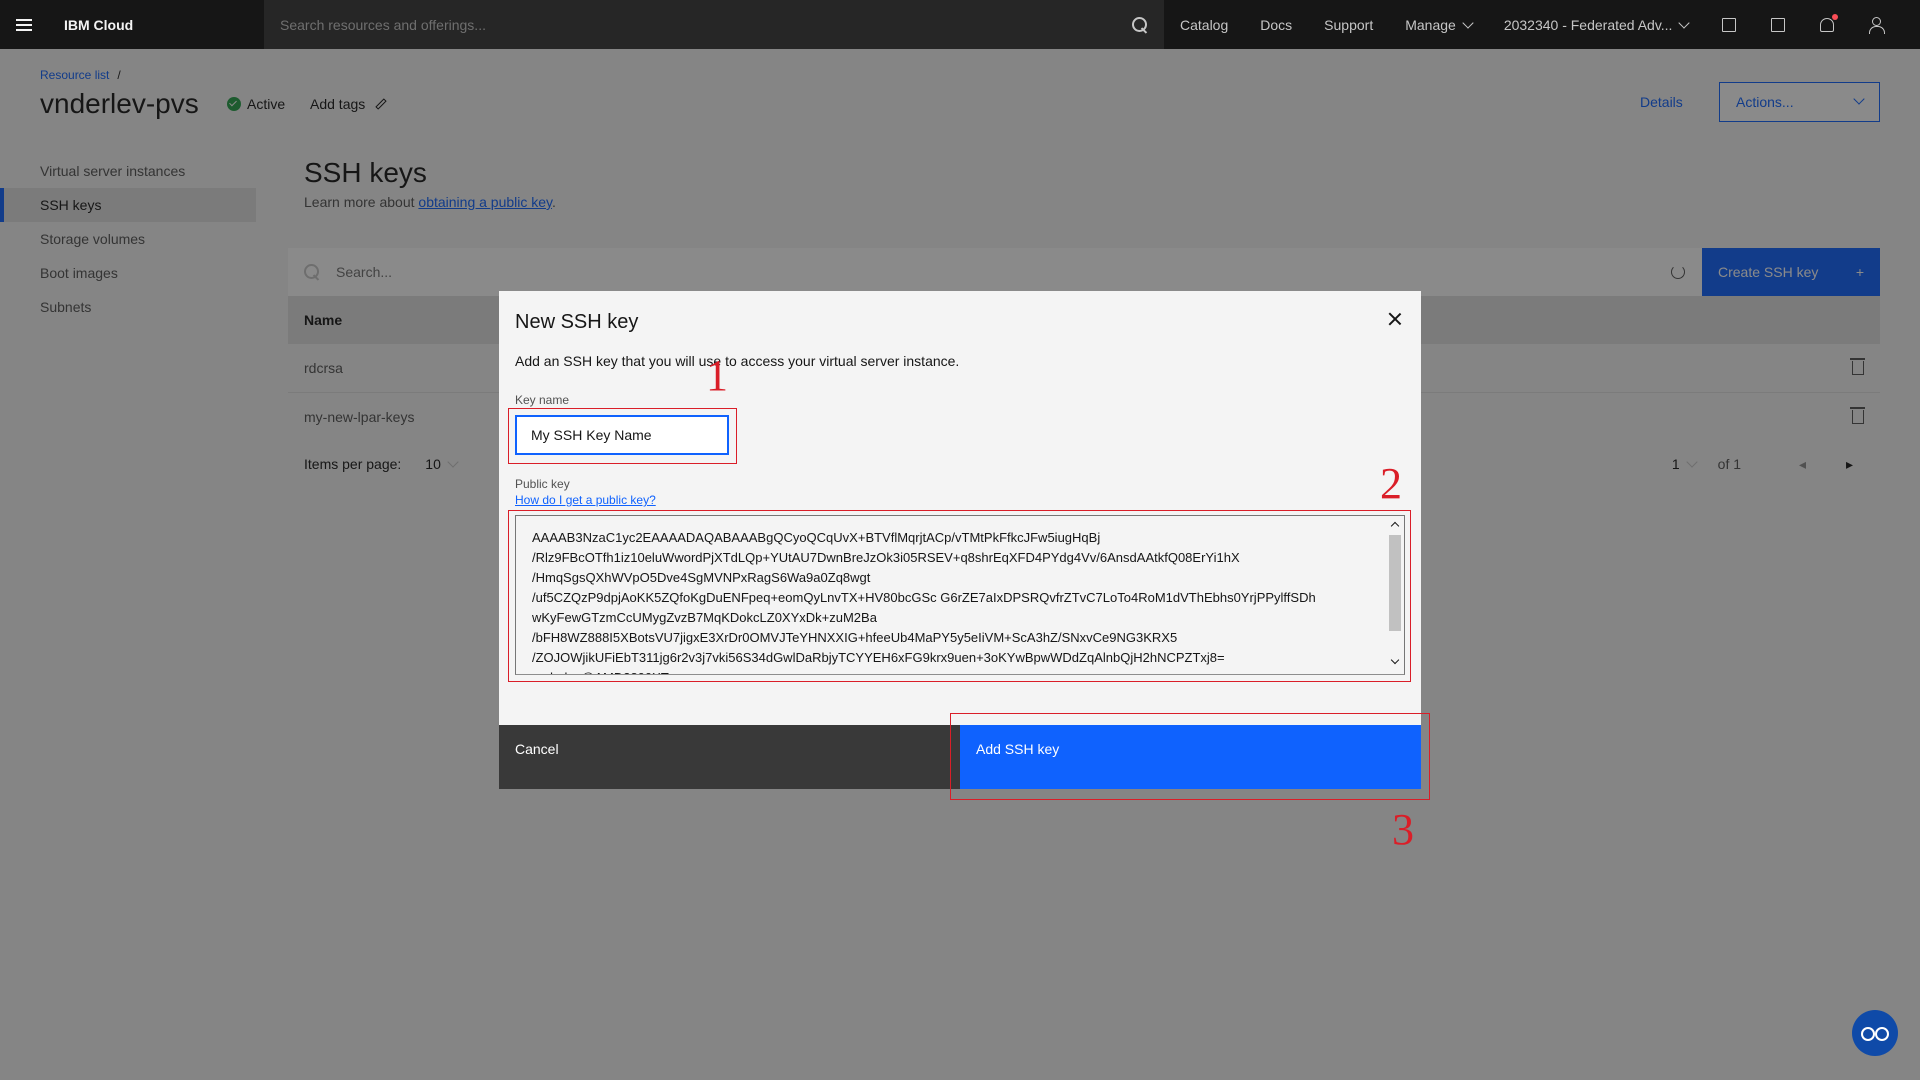  What do you see at coordinates (542, 400) in the screenshot?
I see `key-name-label: Key name` at bounding box center [542, 400].